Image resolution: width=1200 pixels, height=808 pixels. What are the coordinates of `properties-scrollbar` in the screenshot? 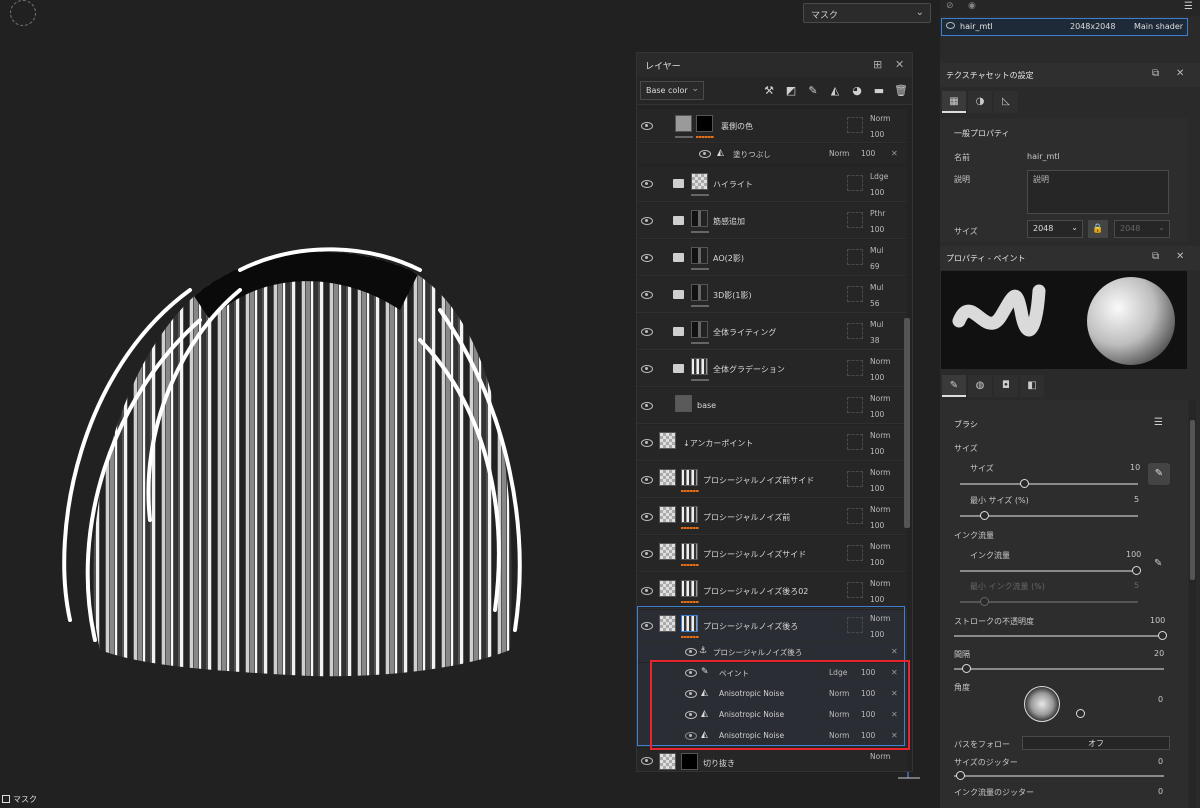 It's located at (1192, 604).